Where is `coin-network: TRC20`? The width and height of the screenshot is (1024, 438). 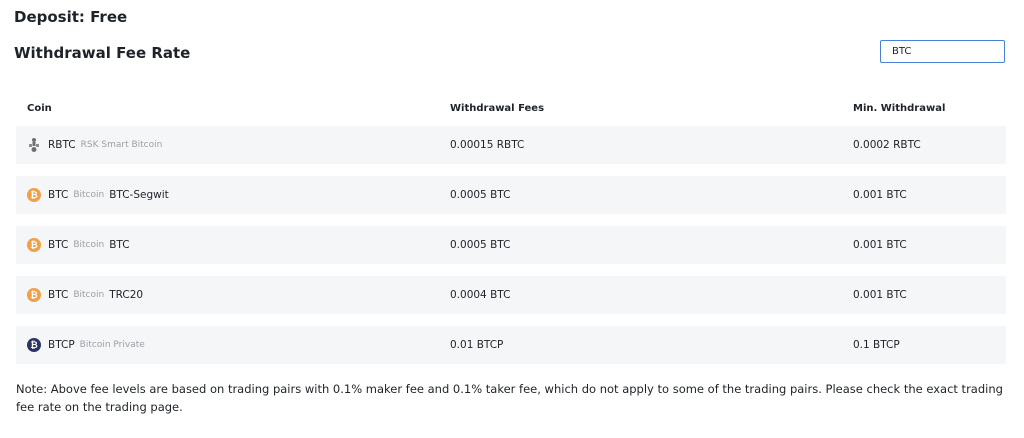 coin-network: TRC20 is located at coordinates (126, 295).